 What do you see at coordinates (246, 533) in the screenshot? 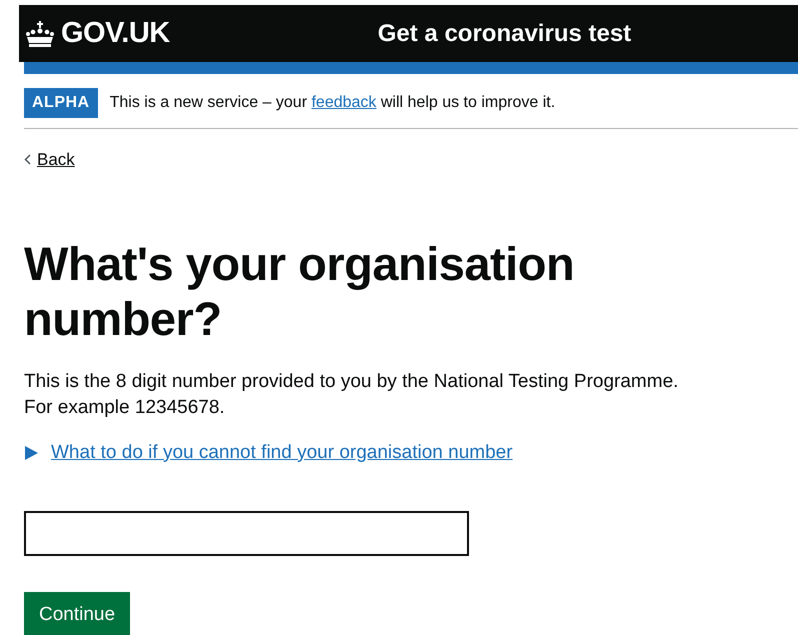
I see `input-field` at bounding box center [246, 533].